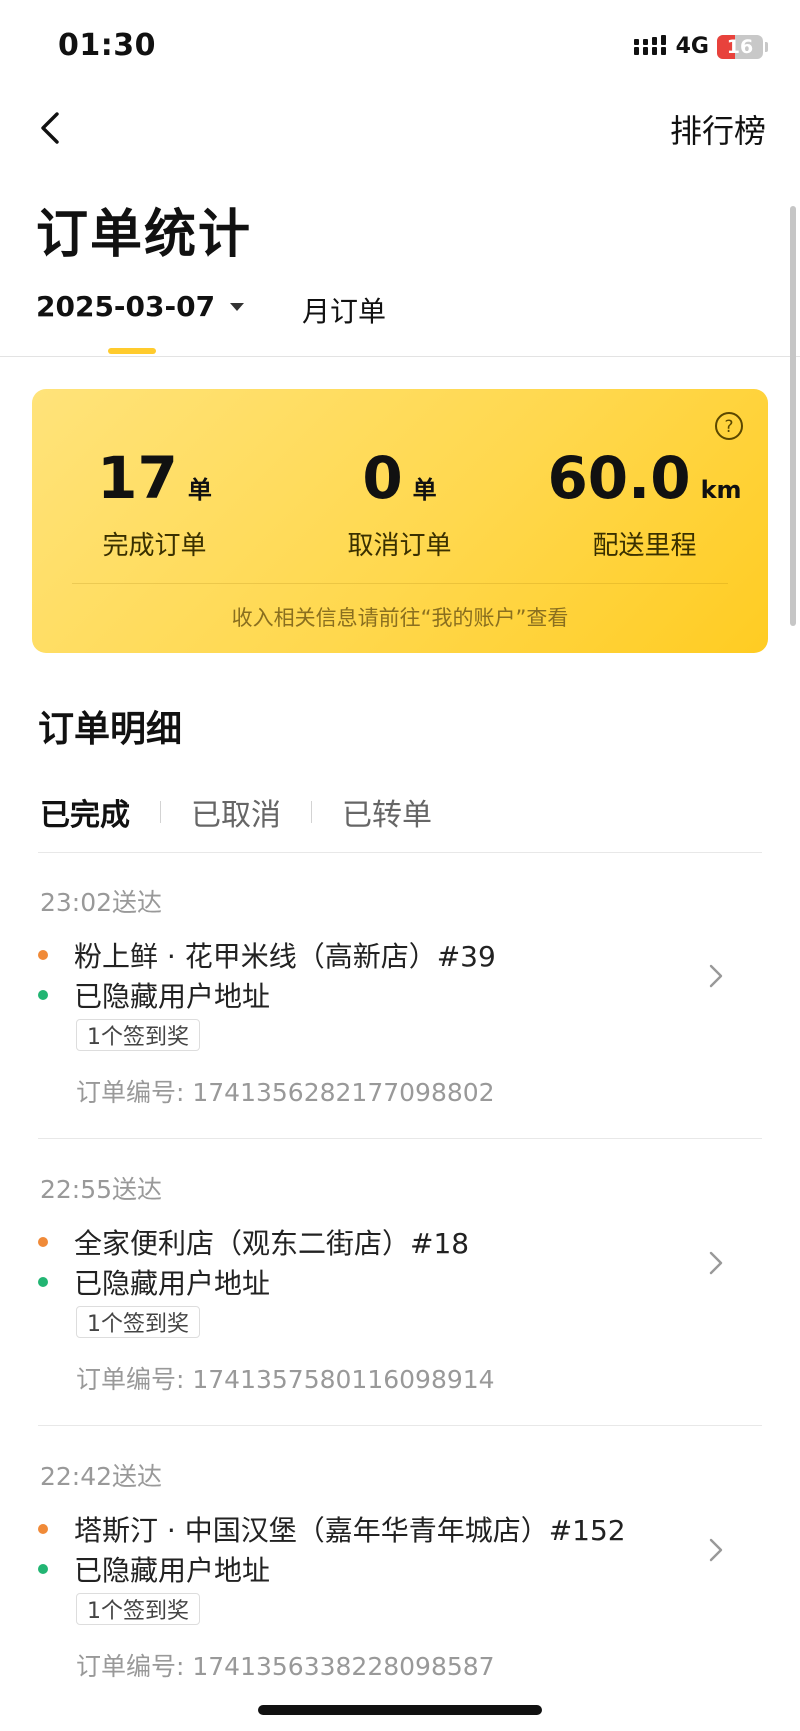 This screenshot has width=800, height=1731. Describe the element at coordinates (400, 48) in the screenshot. I see `status-bar: 01:30 4G 16` at that location.